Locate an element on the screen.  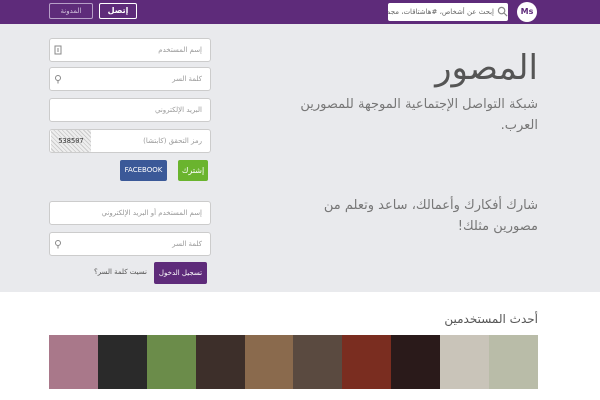
connect-button: إتصل is located at coordinates (118, 11).